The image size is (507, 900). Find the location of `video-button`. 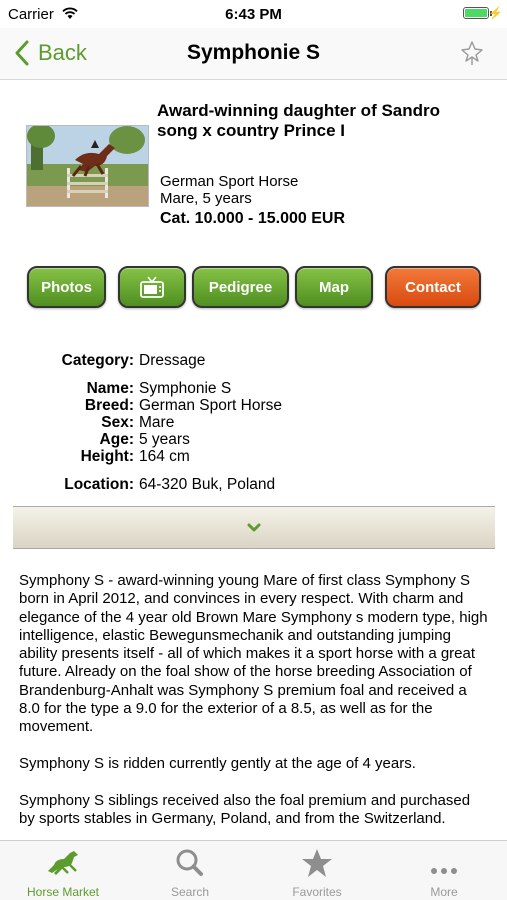

video-button is located at coordinates (152, 287).